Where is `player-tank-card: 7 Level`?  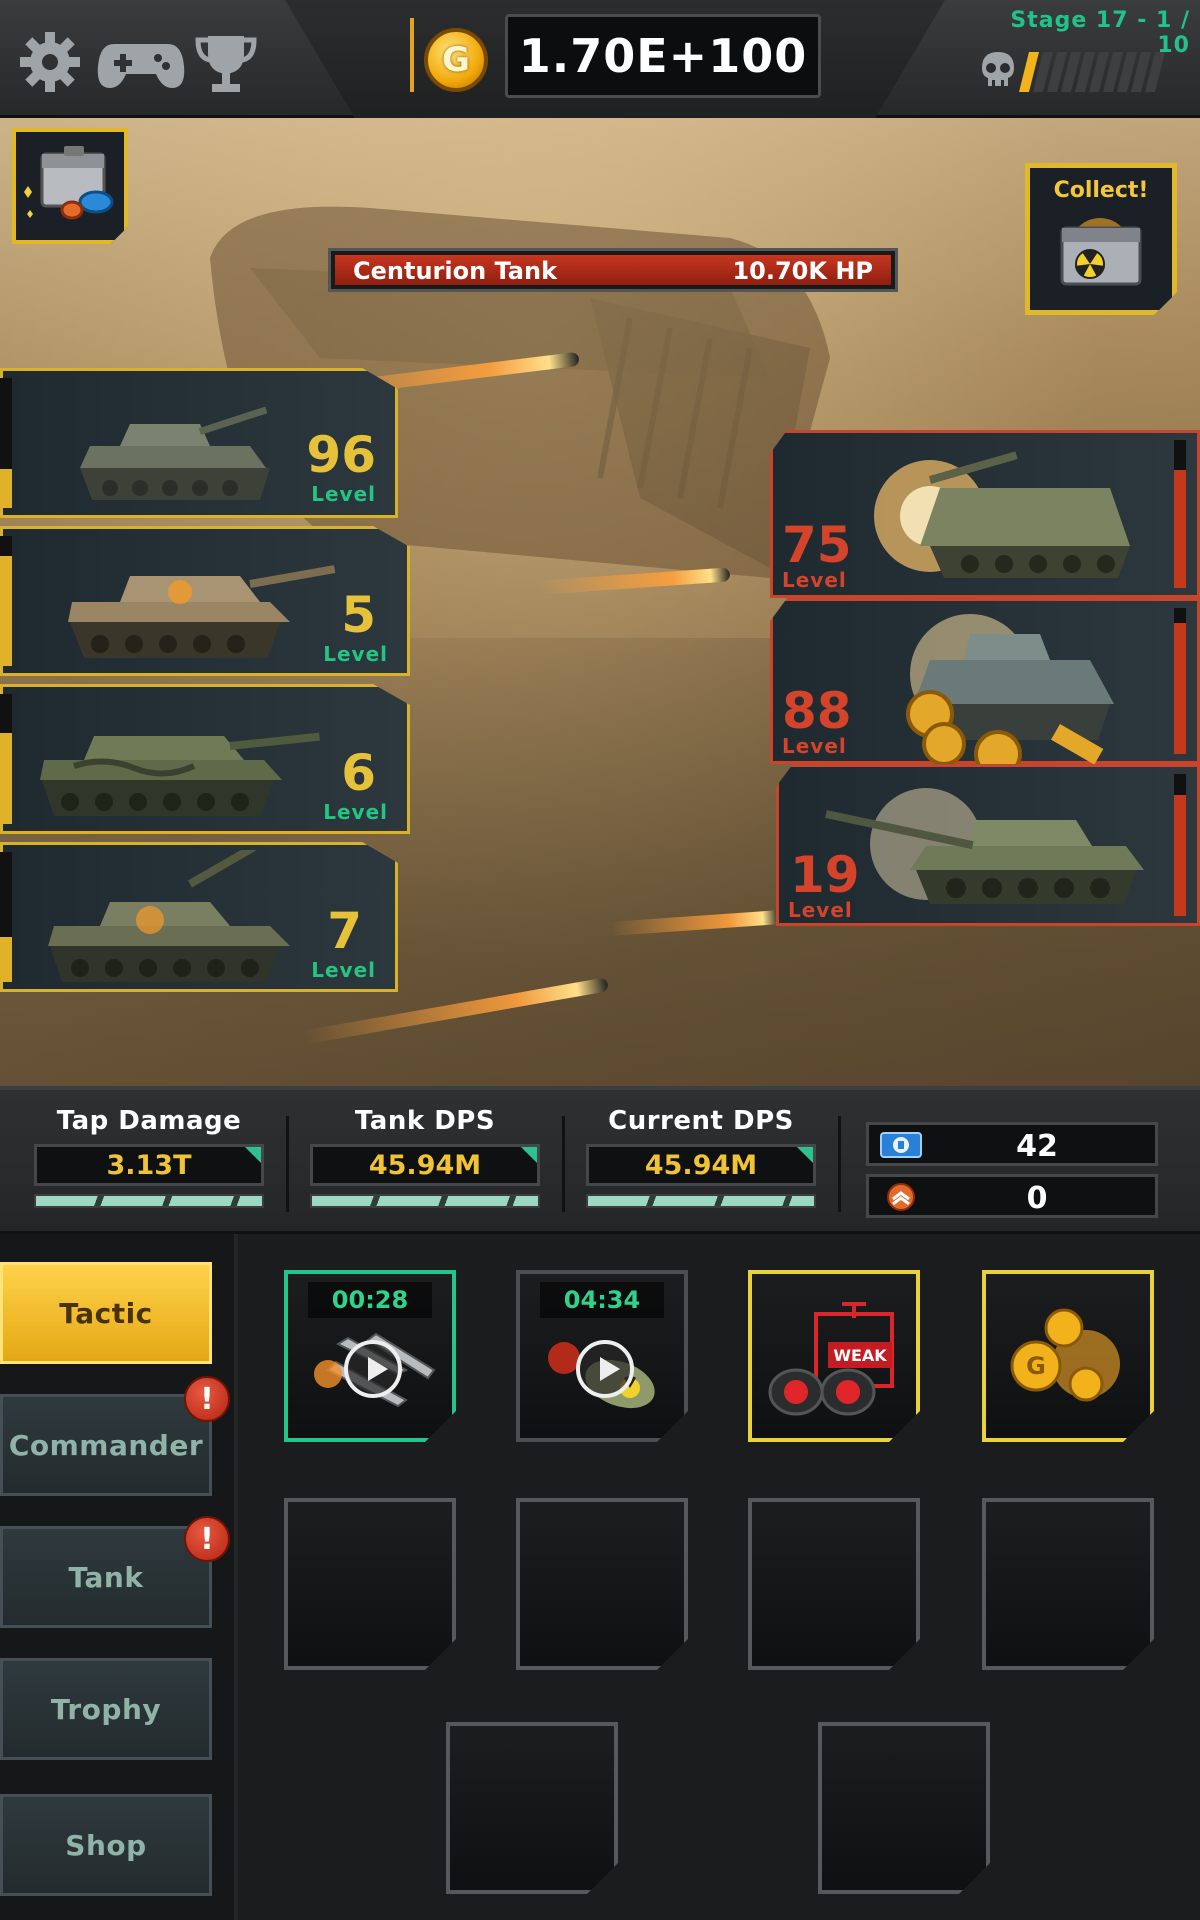
player-tank-card: 7 Level is located at coordinates (199, 917).